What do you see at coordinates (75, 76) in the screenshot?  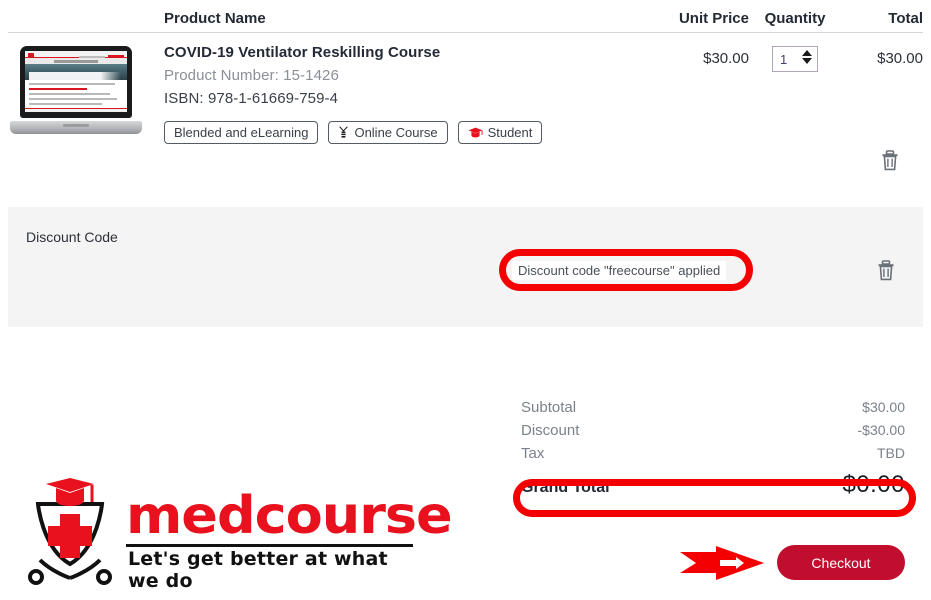 I see `screen-hero-title` at bounding box center [75, 76].